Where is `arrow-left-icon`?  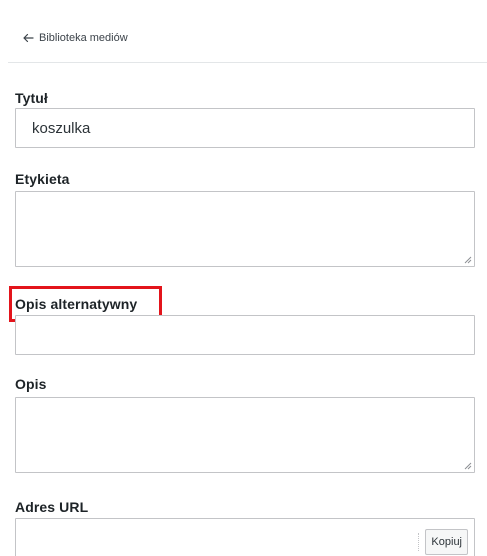
arrow-left-icon is located at coordinates (28, 38).